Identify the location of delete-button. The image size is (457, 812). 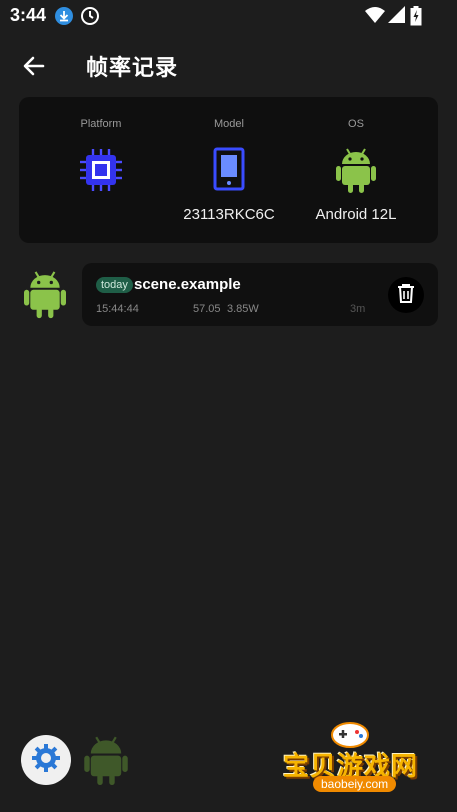
(406, 295).